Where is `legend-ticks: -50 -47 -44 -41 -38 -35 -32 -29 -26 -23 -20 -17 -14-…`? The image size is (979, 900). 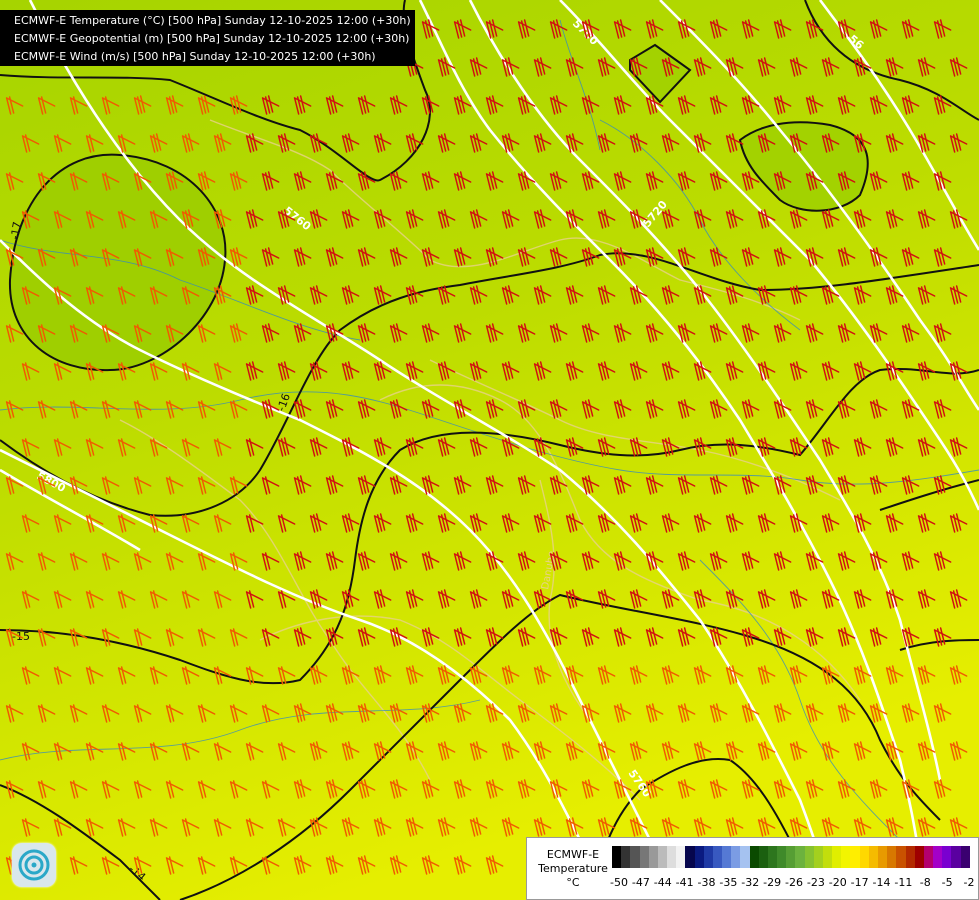
legend-ticks: -50 -47 -44 -41 -38 -35 -32 -29 -26 -23 -20 -17 -14-… is located at coordinates (791, 883).